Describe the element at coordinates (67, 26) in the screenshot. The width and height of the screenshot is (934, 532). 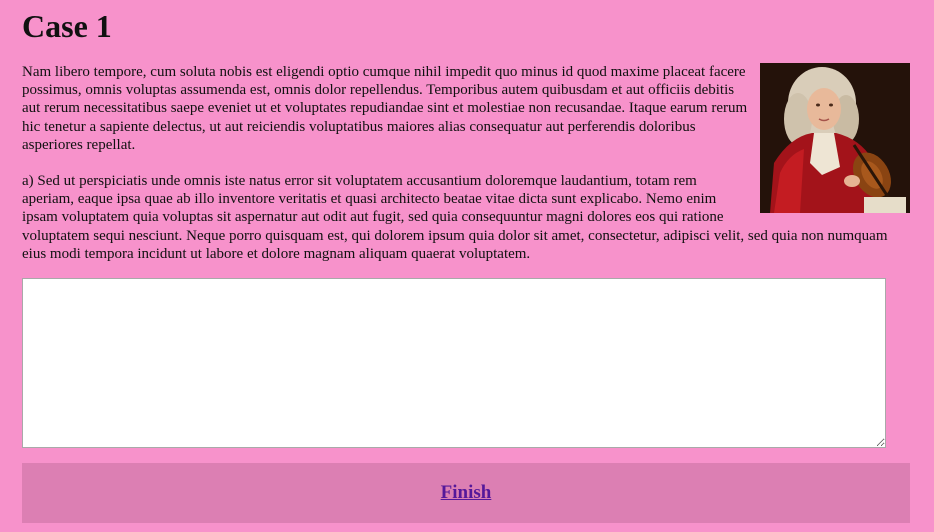
I see `page-title: Case 1` at that location.